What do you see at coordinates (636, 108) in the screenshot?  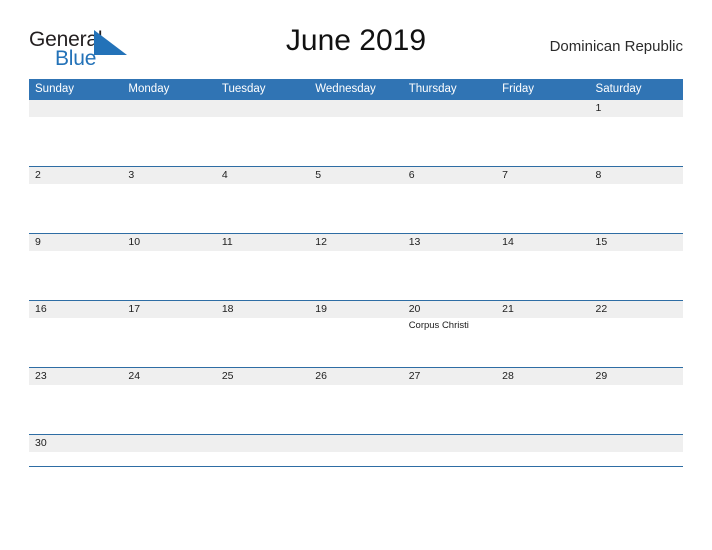 I see `day-number: 1` at bounding box center [636, 108].